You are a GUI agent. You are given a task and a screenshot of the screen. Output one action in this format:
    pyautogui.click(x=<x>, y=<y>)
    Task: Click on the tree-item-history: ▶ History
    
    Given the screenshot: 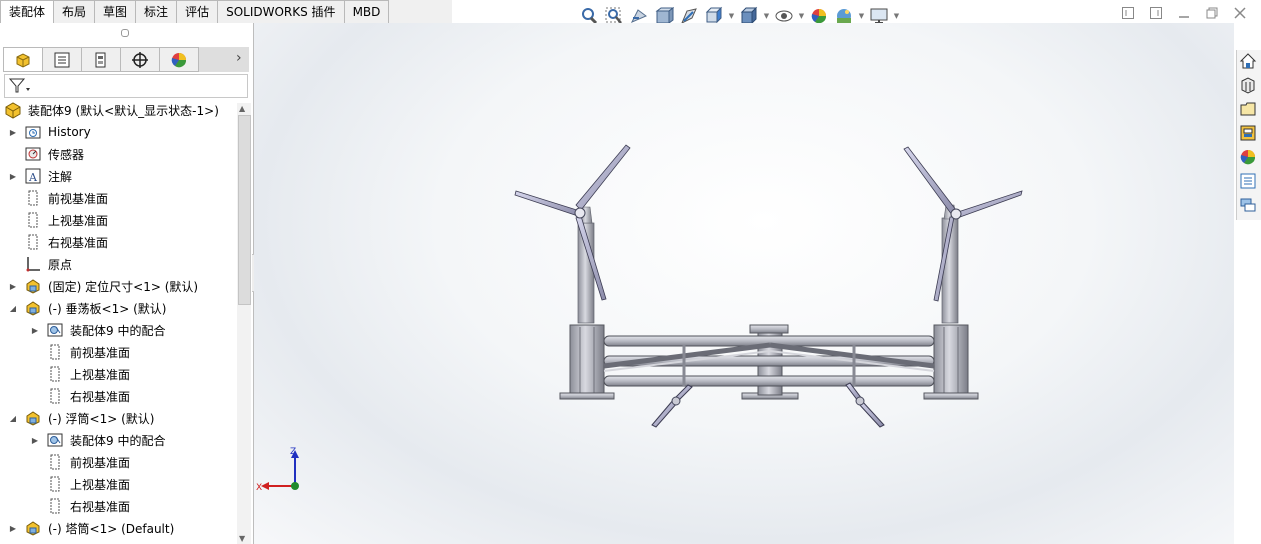 What is the action you would take?
    pyautogui.click(x=49, y=132)
    